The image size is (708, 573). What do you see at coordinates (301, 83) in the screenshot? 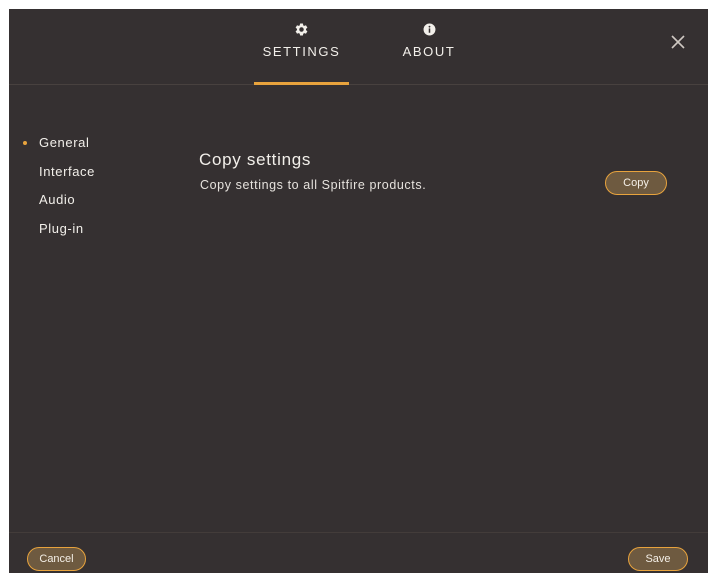
I see `active-tab-indicator` at bounding box center [301, 83].